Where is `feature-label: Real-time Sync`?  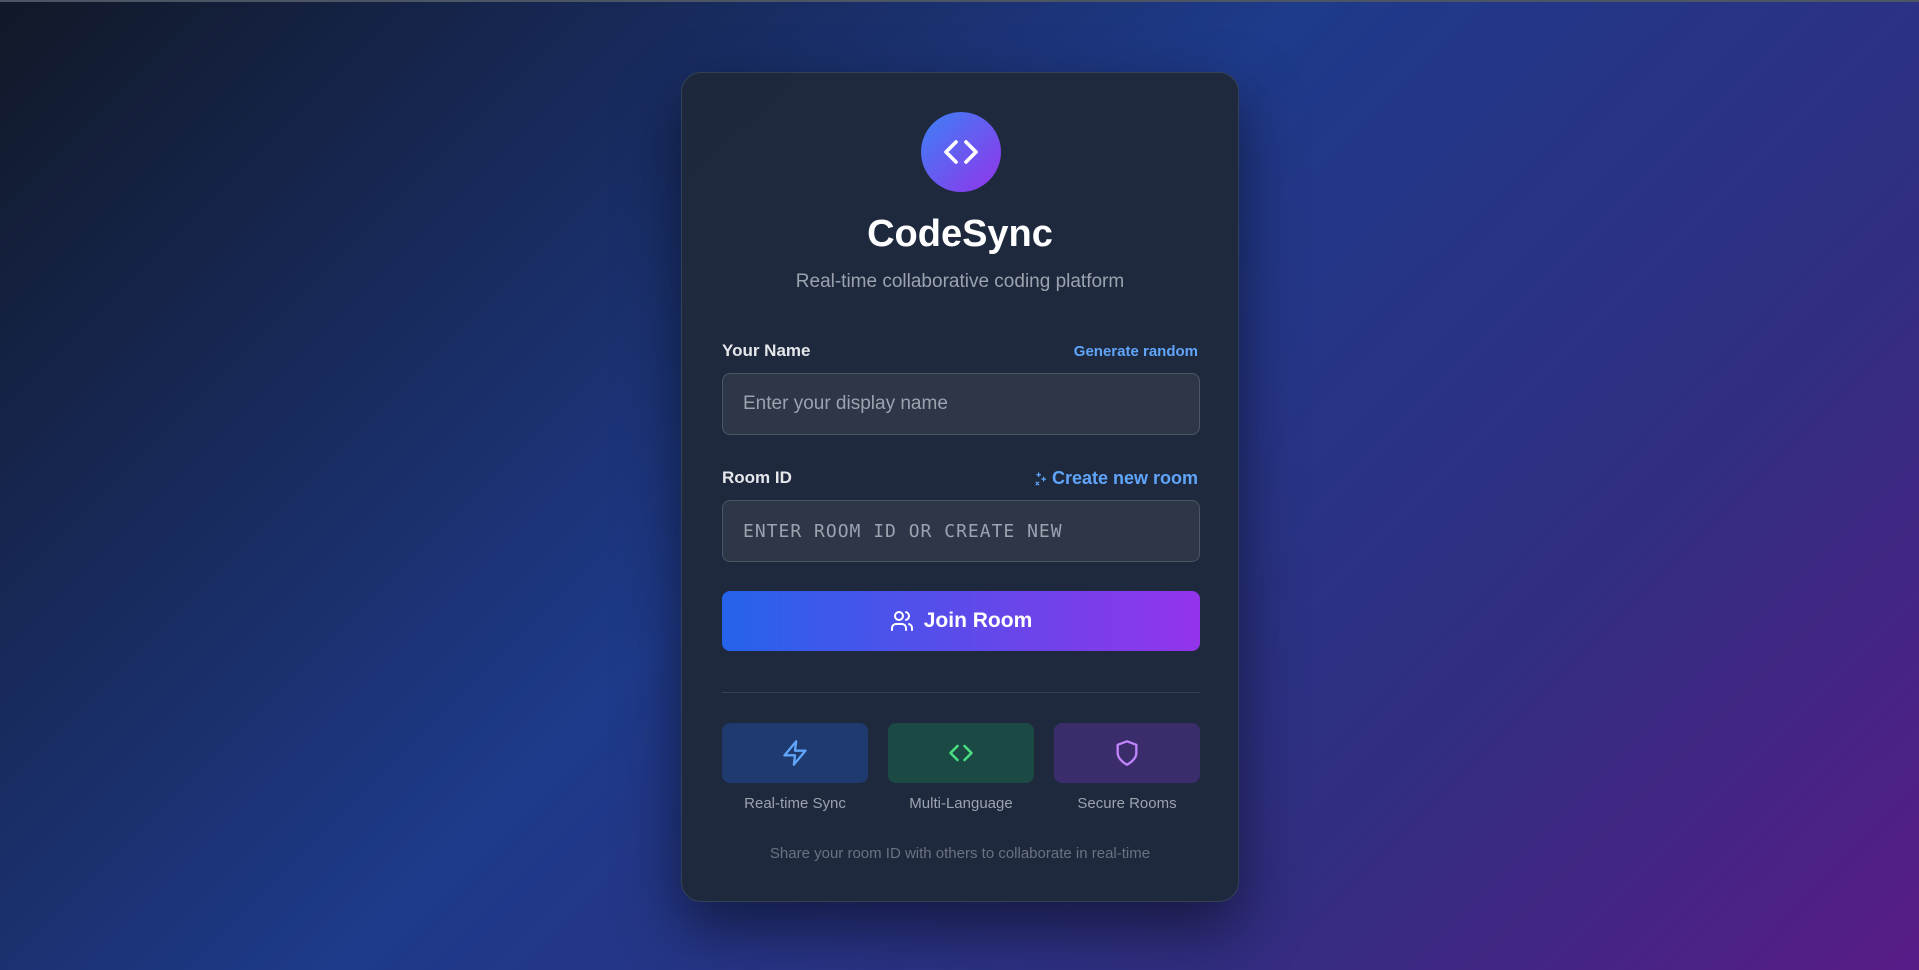 feature-label: Real-time Sync is located at coordinates (795, 803).